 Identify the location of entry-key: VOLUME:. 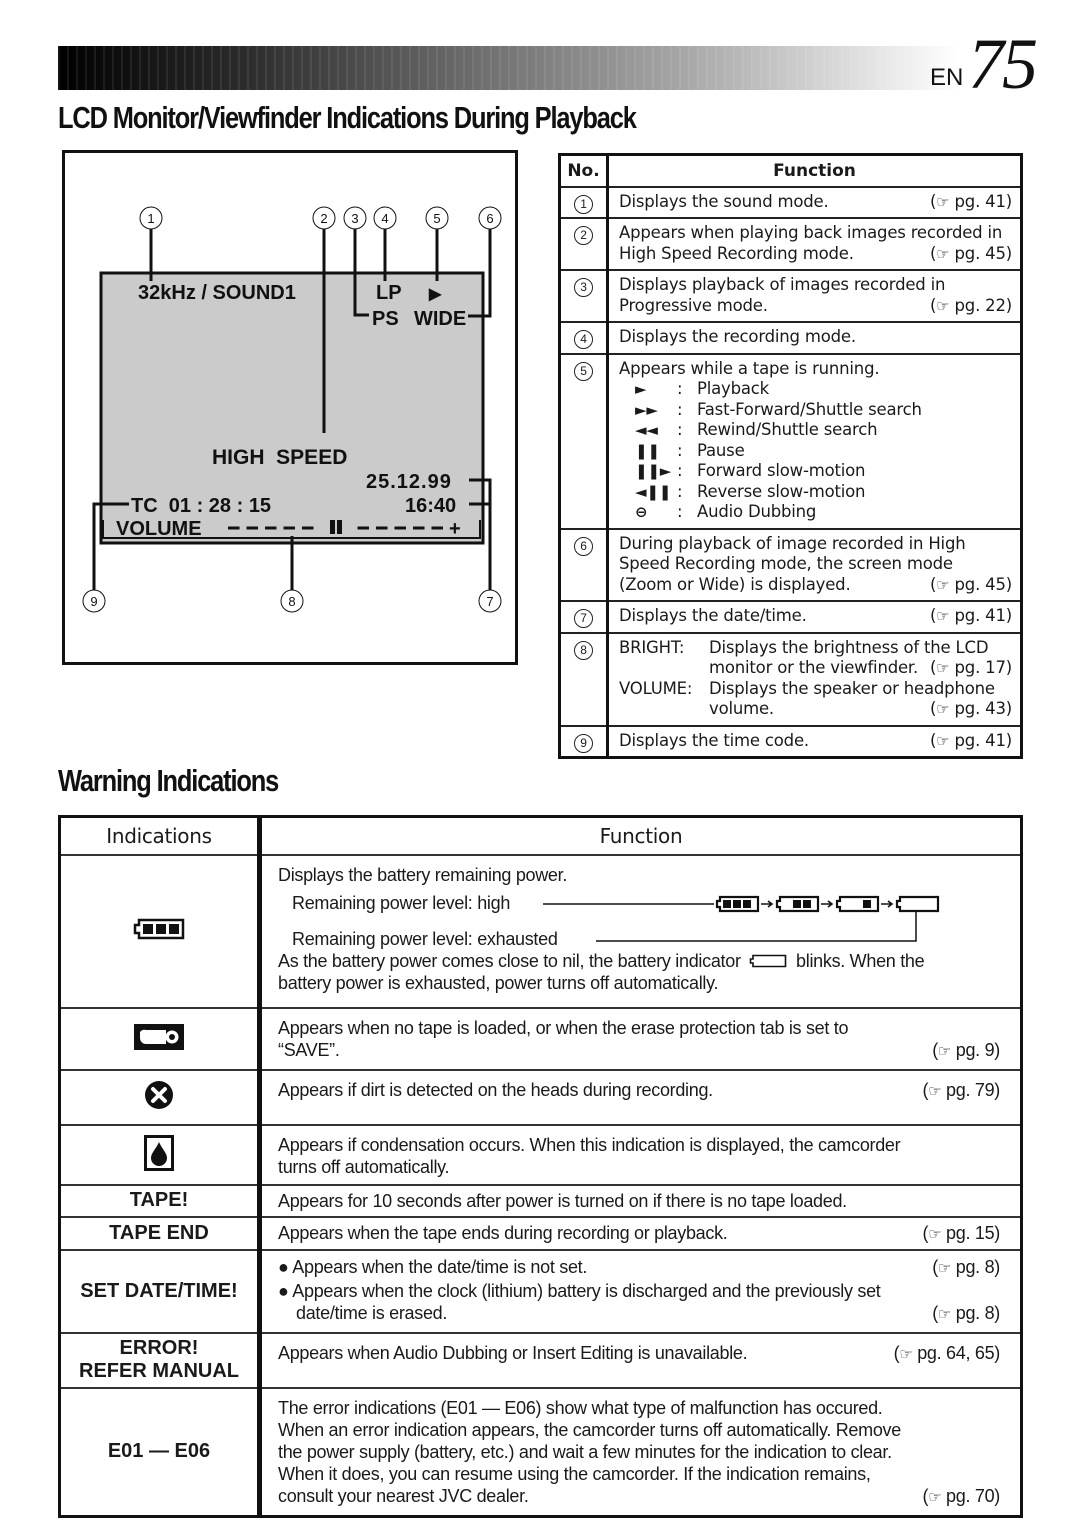
(656, 688).